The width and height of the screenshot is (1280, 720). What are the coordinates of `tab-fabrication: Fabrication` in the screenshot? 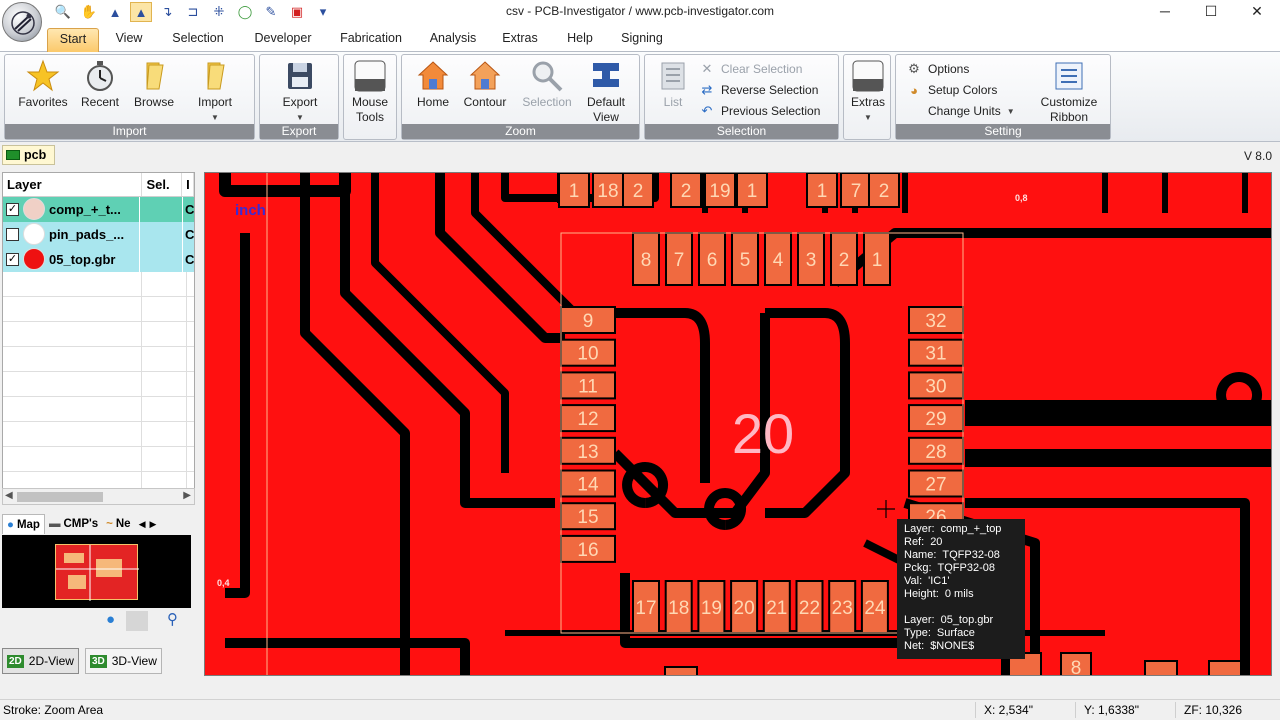 It's located at (371, 40).